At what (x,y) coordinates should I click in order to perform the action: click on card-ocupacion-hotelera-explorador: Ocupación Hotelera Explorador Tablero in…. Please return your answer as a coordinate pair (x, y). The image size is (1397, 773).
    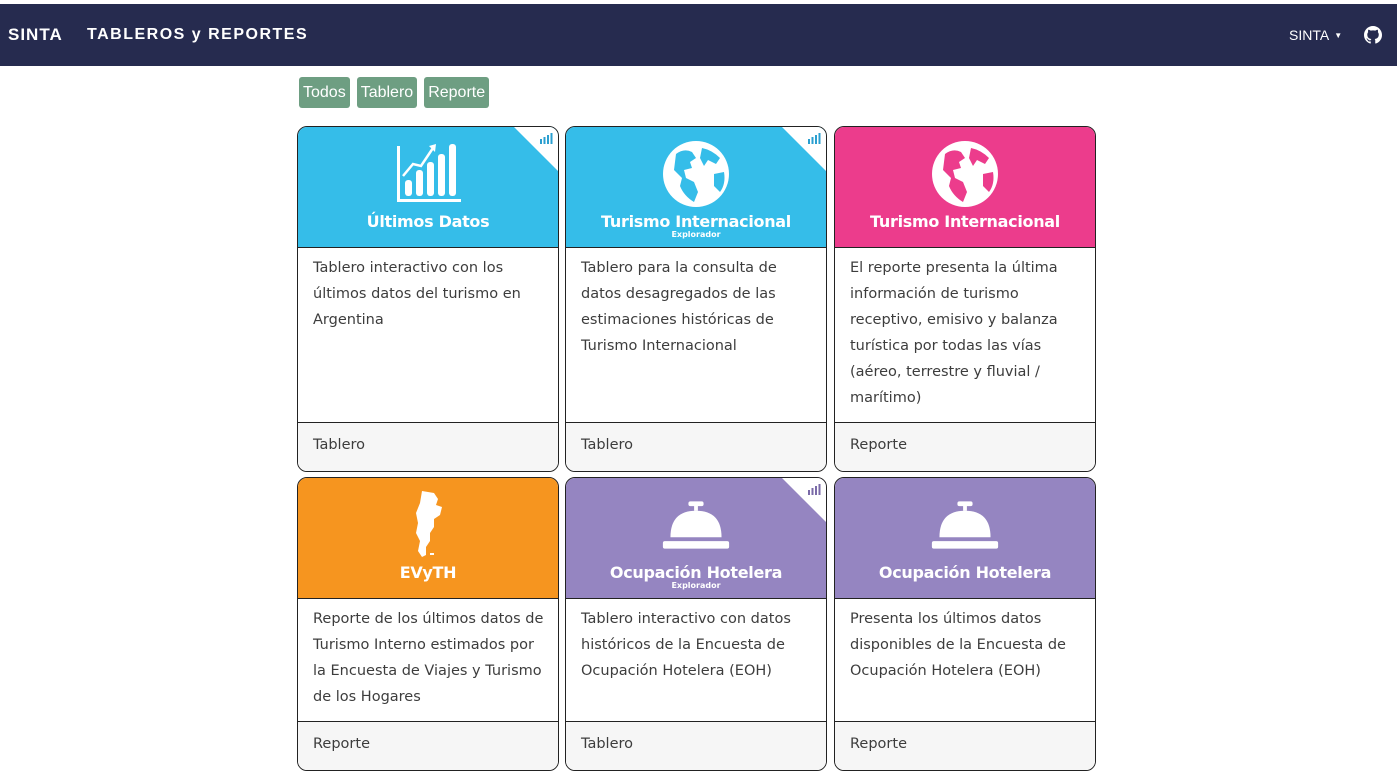
    Looking at the image, I should click on (696, 624).